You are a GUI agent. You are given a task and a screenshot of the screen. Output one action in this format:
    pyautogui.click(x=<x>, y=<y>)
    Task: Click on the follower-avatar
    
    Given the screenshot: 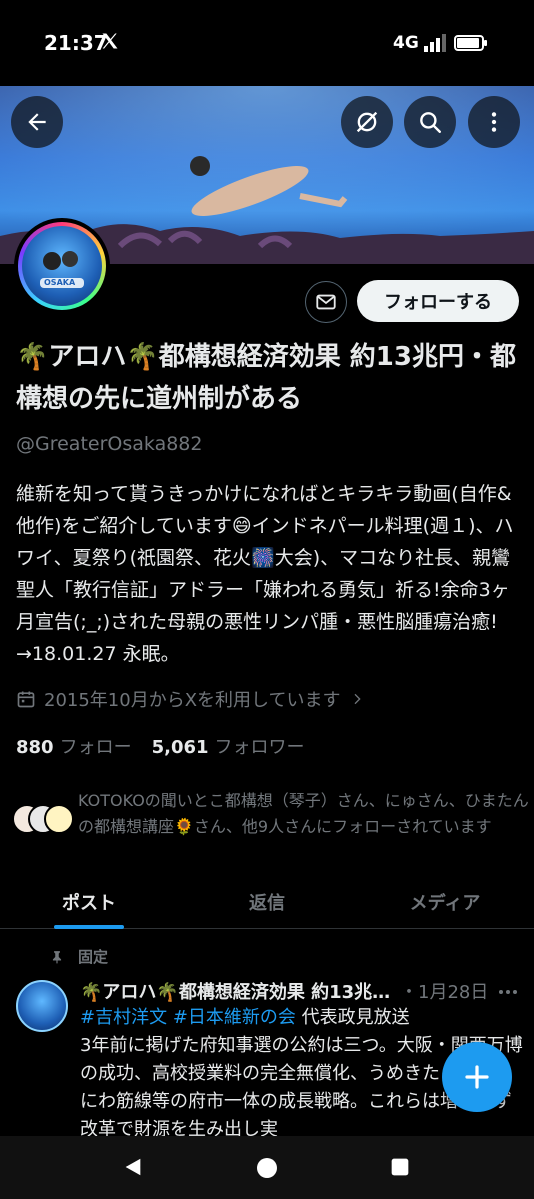 What is the action you would take?
    pyautogui.click(x=59, y=819)
    